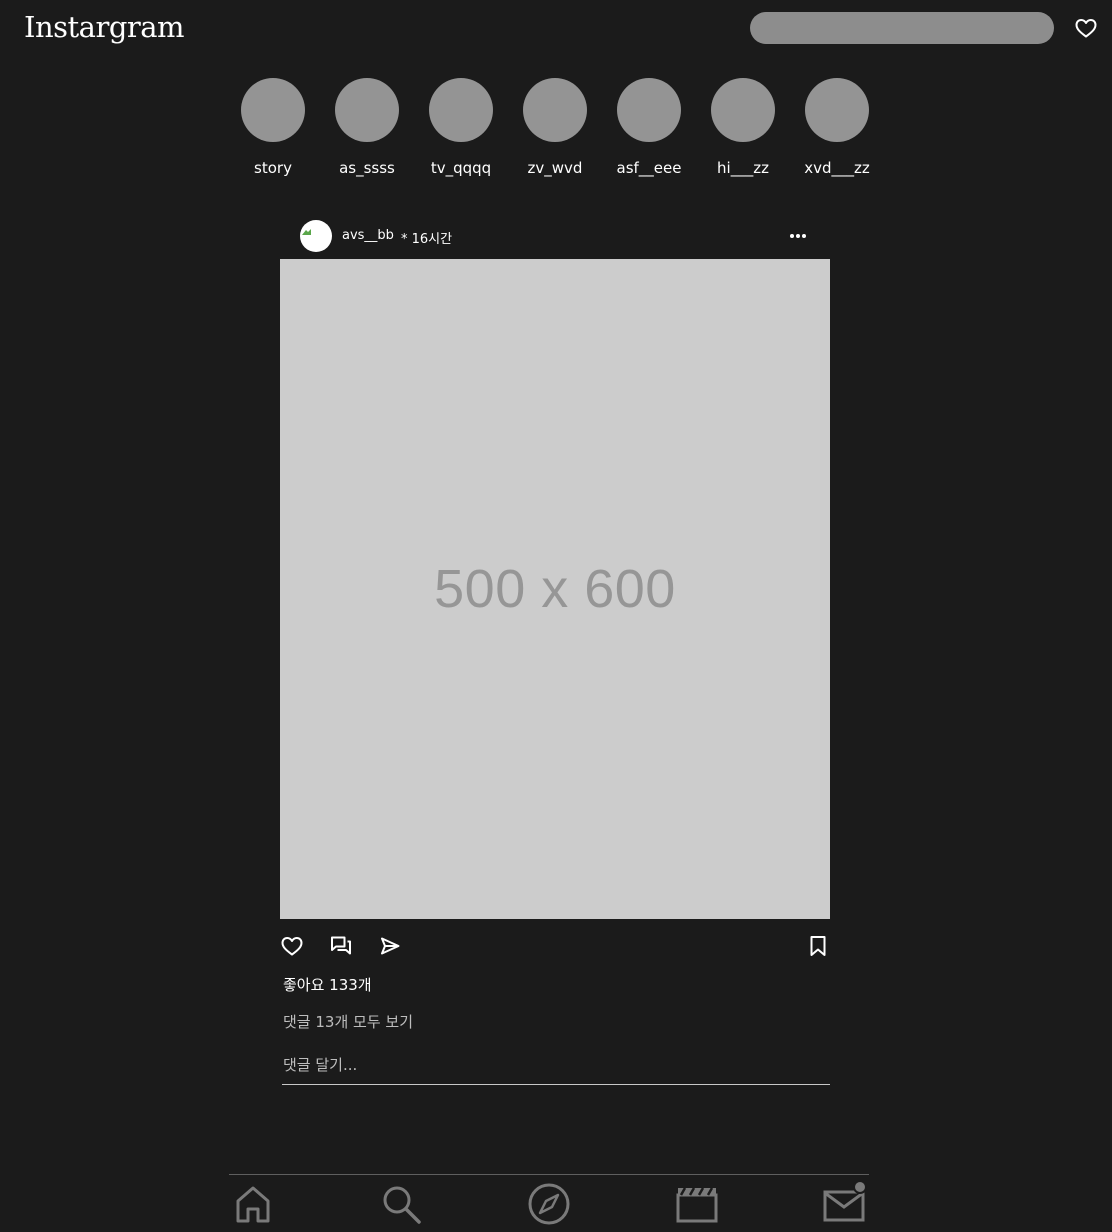 The height and width of the screenshot is (1232, 1112). What do you see at coordinates (461, 168) in the screenshot?
I see `story-label: tv_qqqq` at bounding box center [461, 168].